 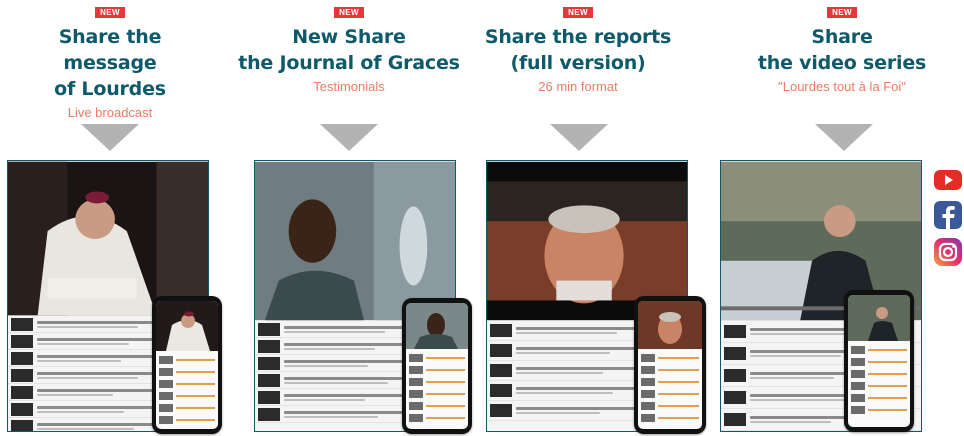 I want to click on column-subtitle: 26 min format, so click(x=578, y=86).